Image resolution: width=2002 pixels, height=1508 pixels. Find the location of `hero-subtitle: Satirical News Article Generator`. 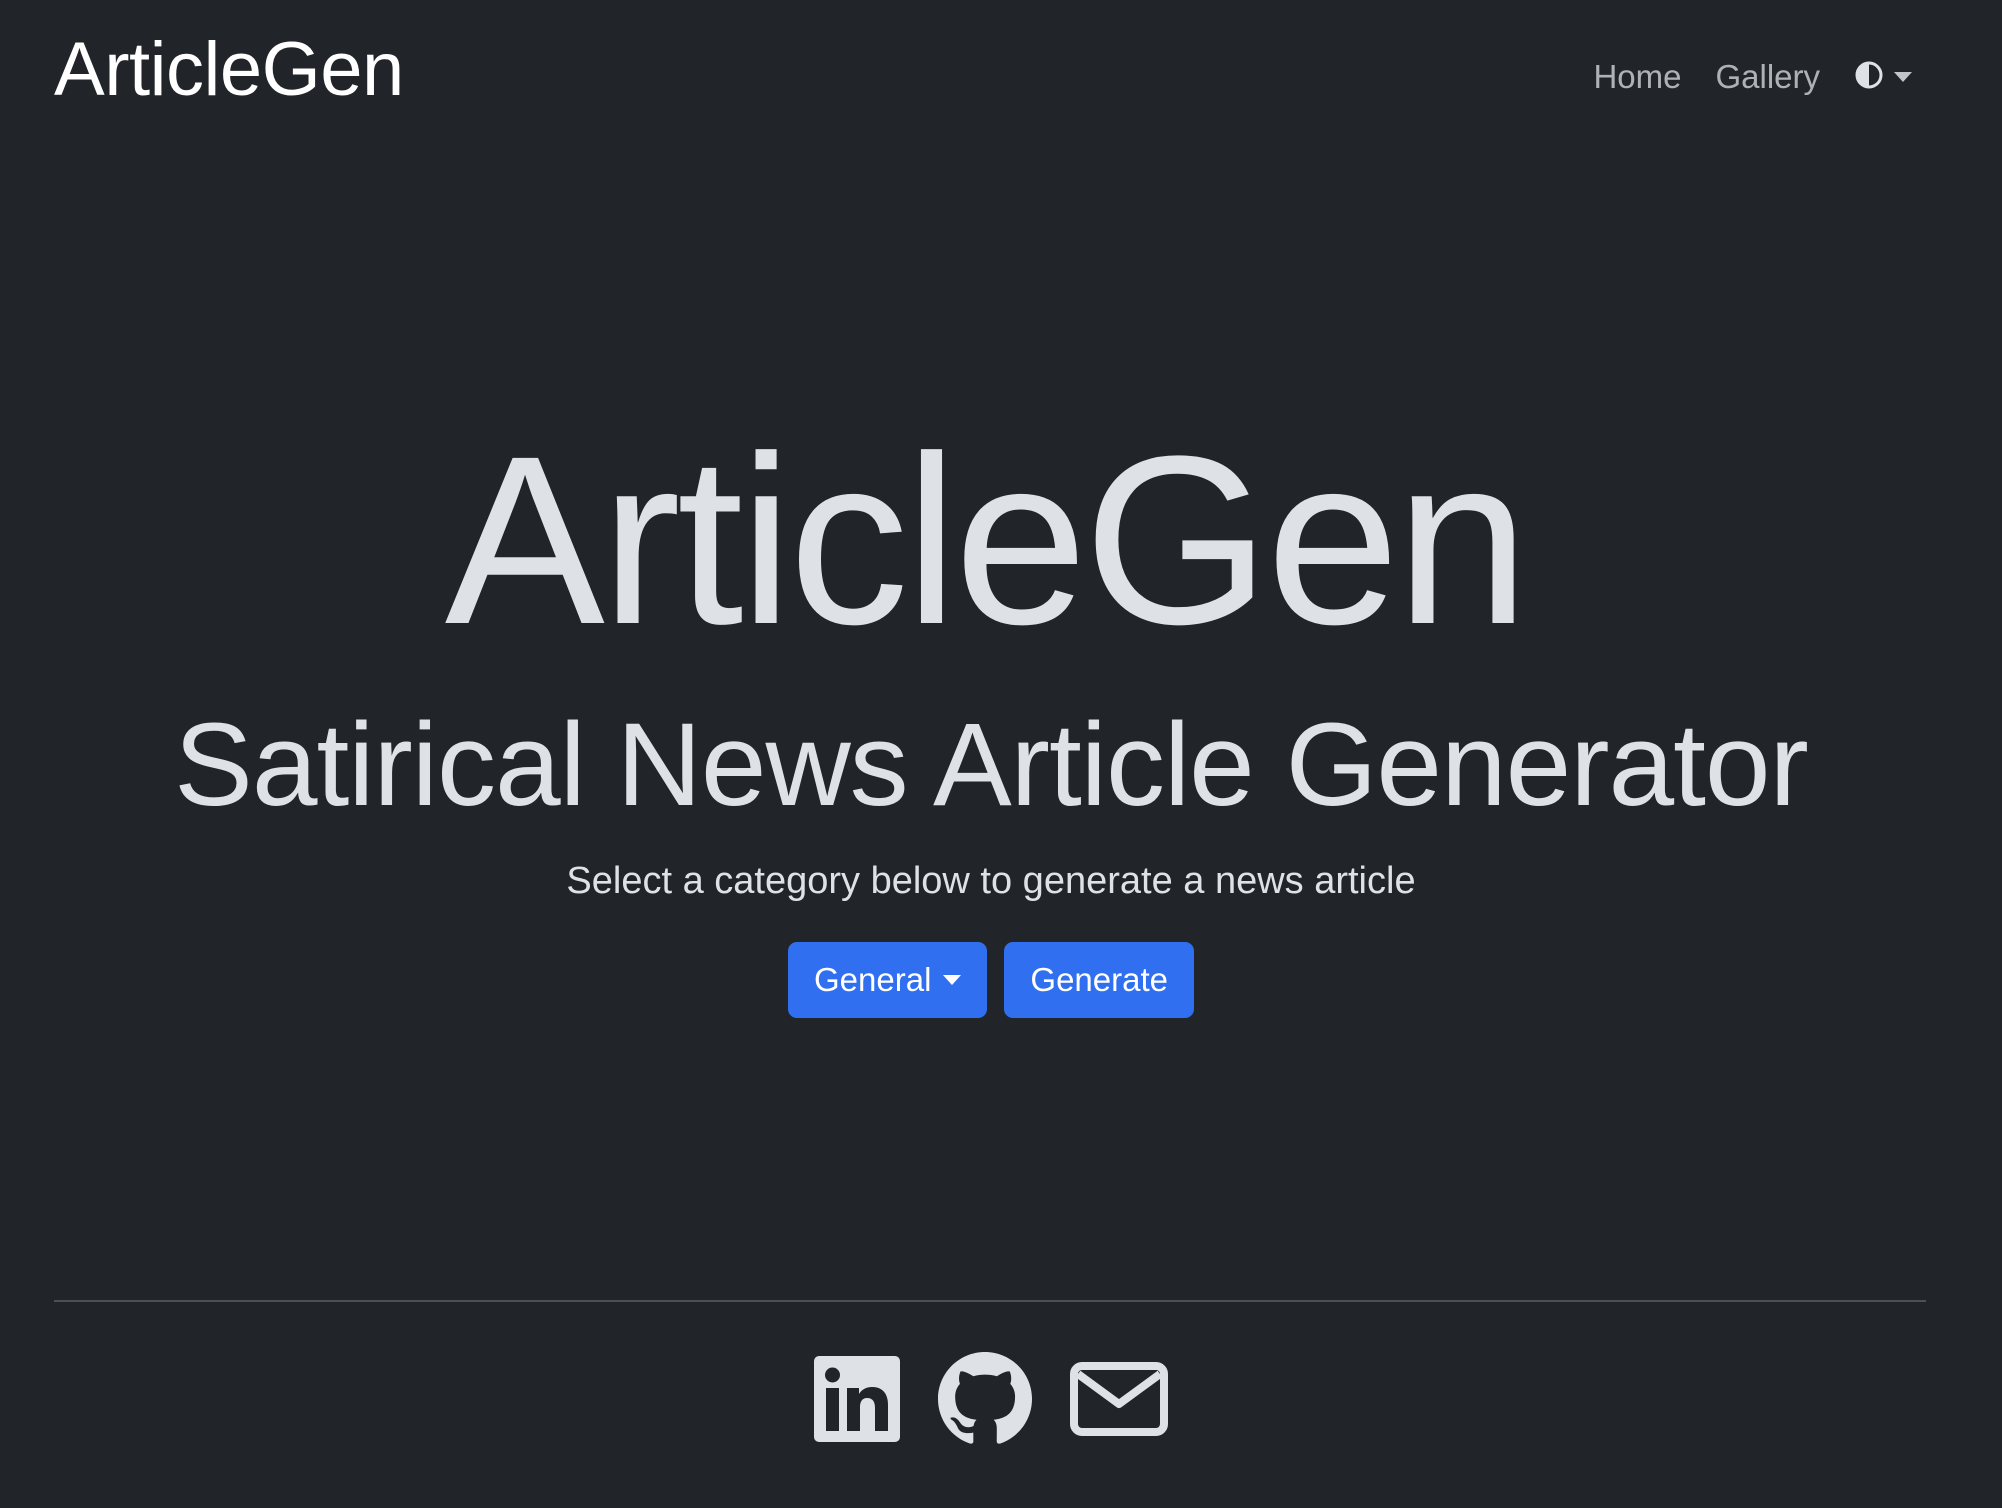

hero-subtitle: Satirical News Article Generator is located at coordinates (991, 765).